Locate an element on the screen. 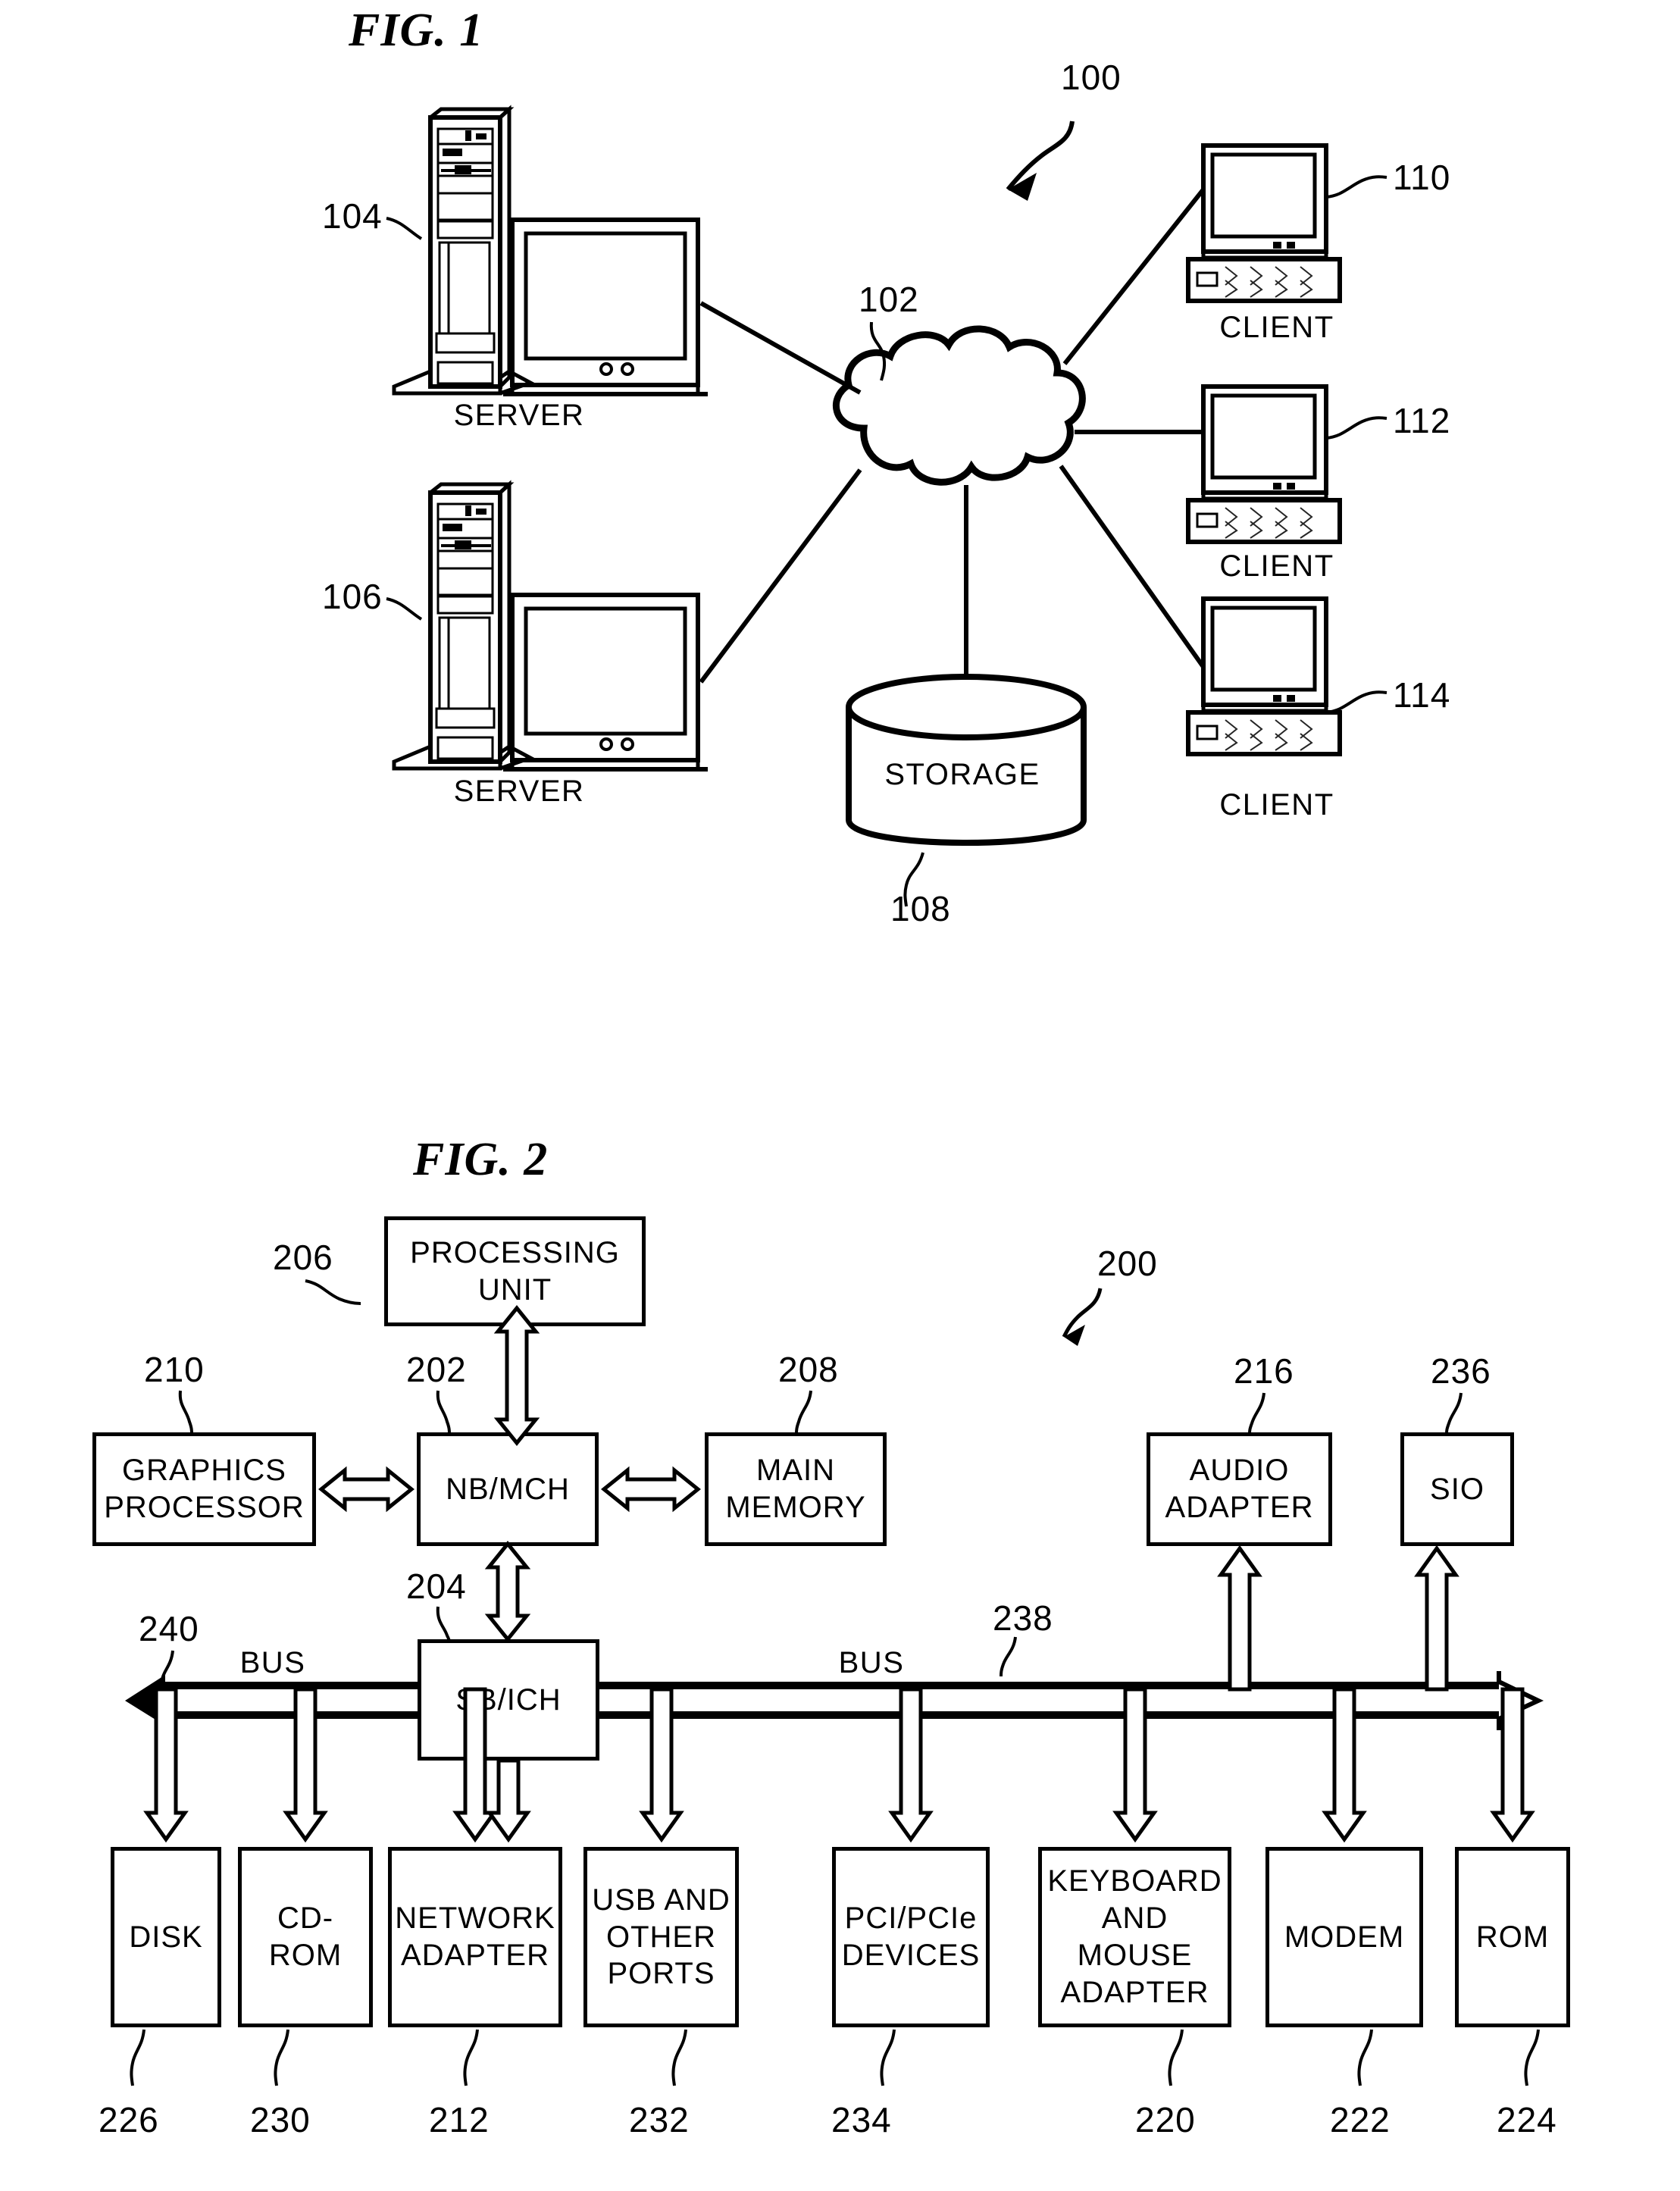 Image resolution: width=1680 pixels, height=2191 pixels. bus-left-label: BUS is located at coordinates (272, 1662).